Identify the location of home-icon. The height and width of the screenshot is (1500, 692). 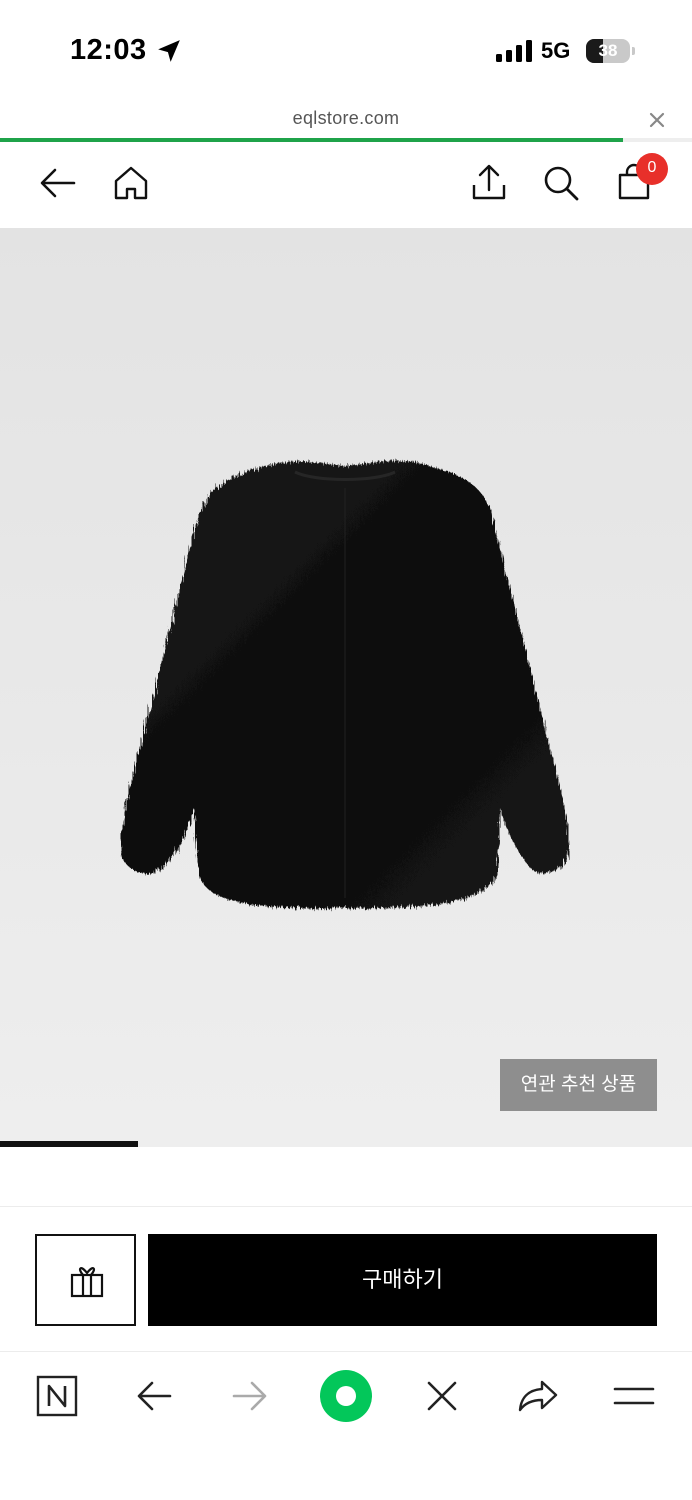
(131, 183).